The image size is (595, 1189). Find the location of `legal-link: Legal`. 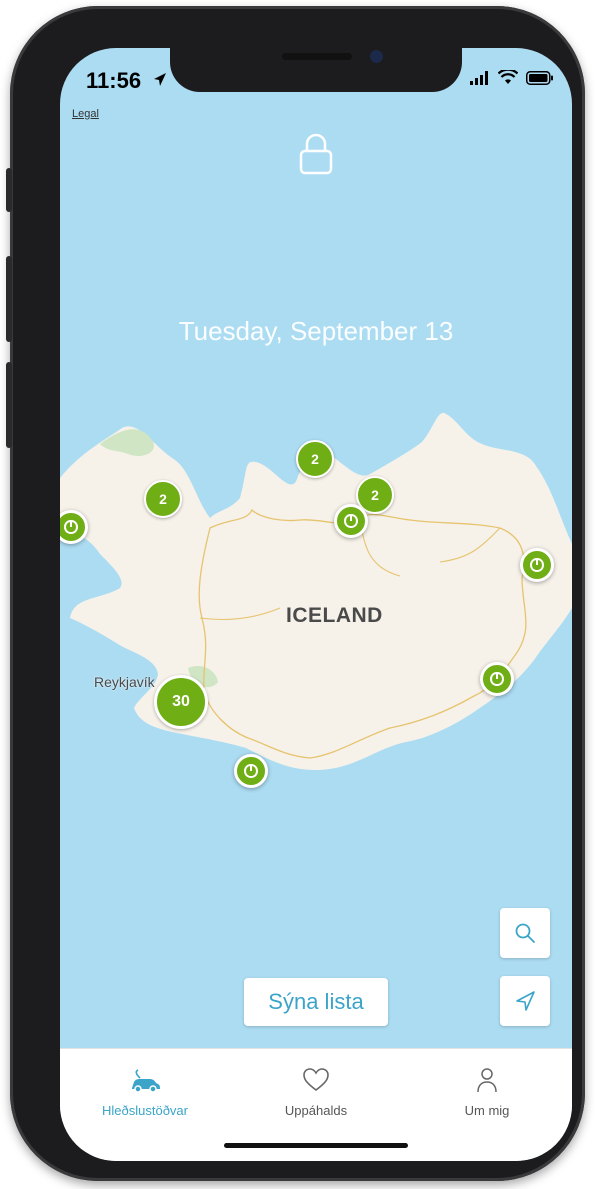

legal-link: Legal is located at coordinates (85, 114).